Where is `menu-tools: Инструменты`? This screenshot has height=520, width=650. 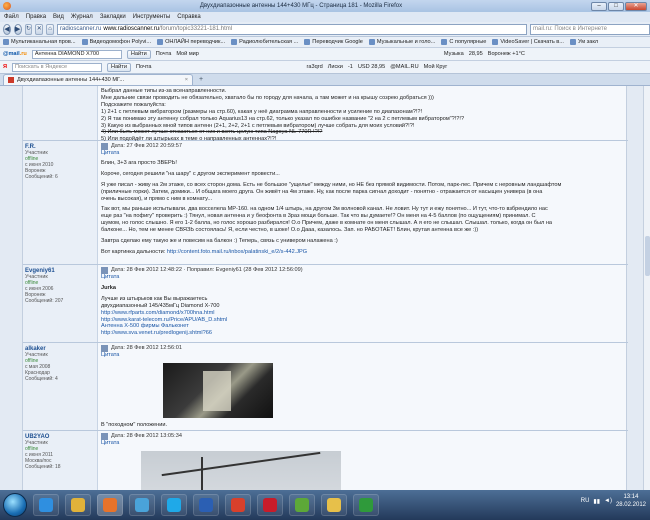 menu-tools: Инструменты is located at coordinates (151, 17).